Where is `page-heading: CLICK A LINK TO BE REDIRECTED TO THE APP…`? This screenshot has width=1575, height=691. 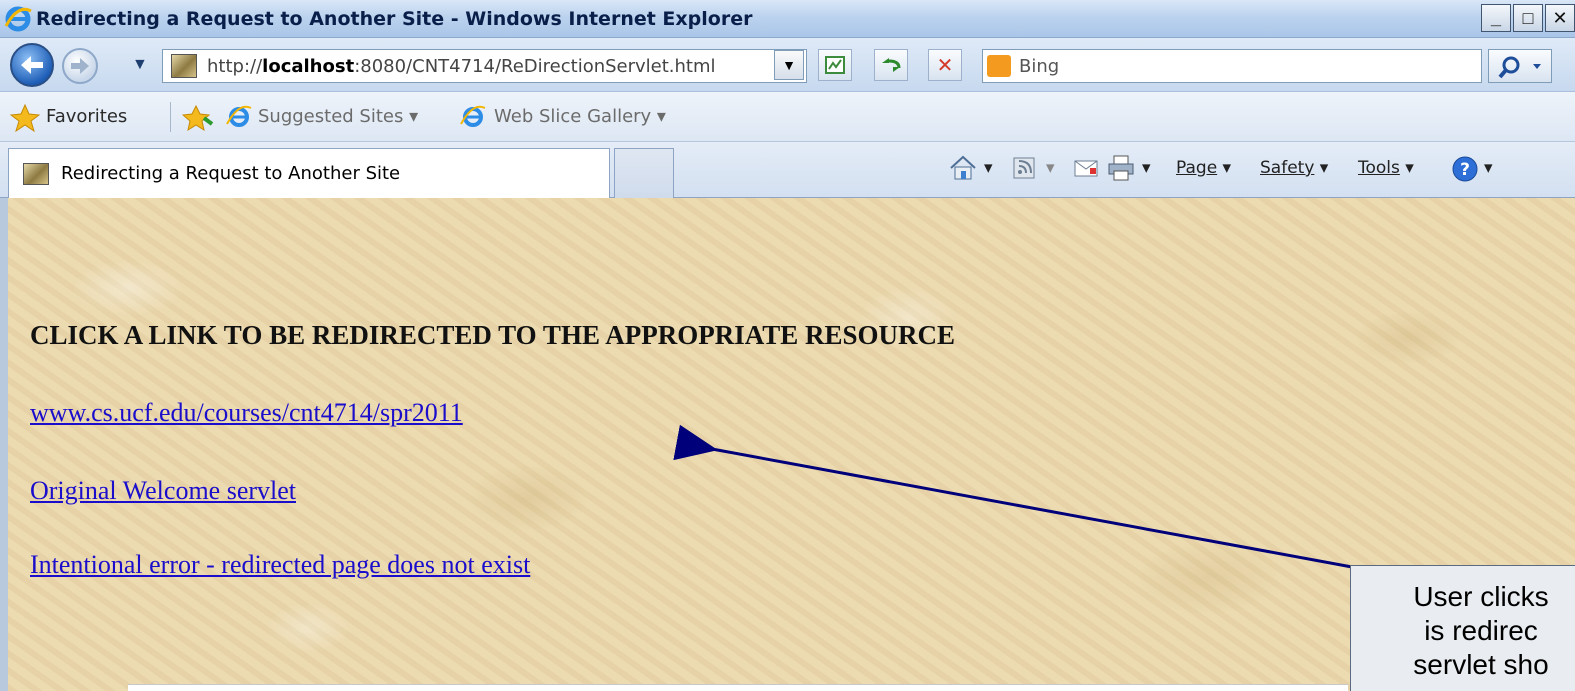 page-heading: CLICK A LINK TO BE REDIRECTED TO THE APP… is located at coordinates (492, 335).